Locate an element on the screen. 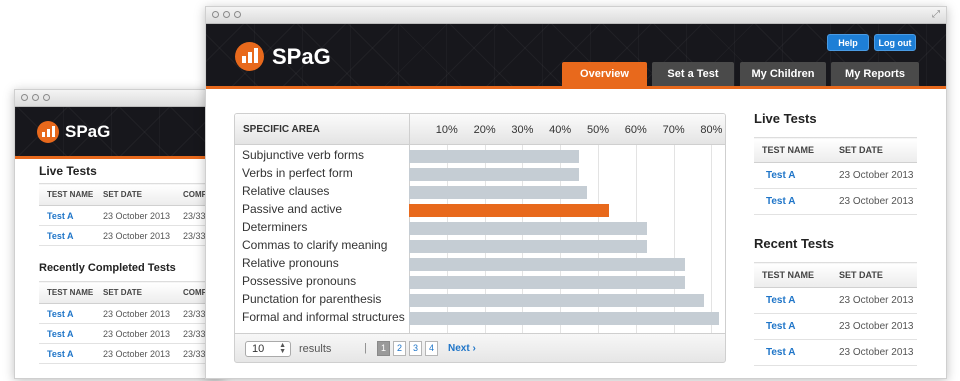  x-tick-label: 40% is located at coordinates (560, 130).